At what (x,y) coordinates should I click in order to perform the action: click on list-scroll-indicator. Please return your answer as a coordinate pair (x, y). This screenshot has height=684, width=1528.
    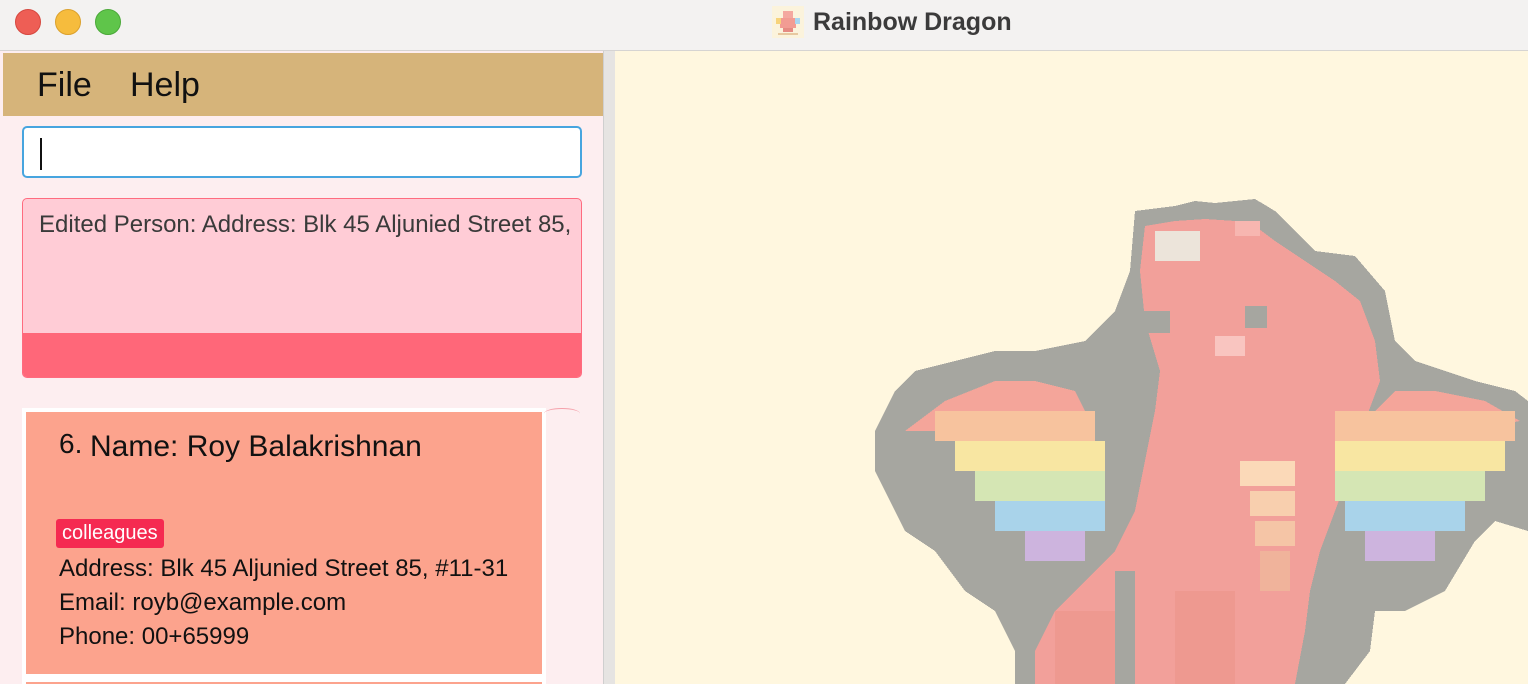
    Looking at the image, I should click on (562, 413).